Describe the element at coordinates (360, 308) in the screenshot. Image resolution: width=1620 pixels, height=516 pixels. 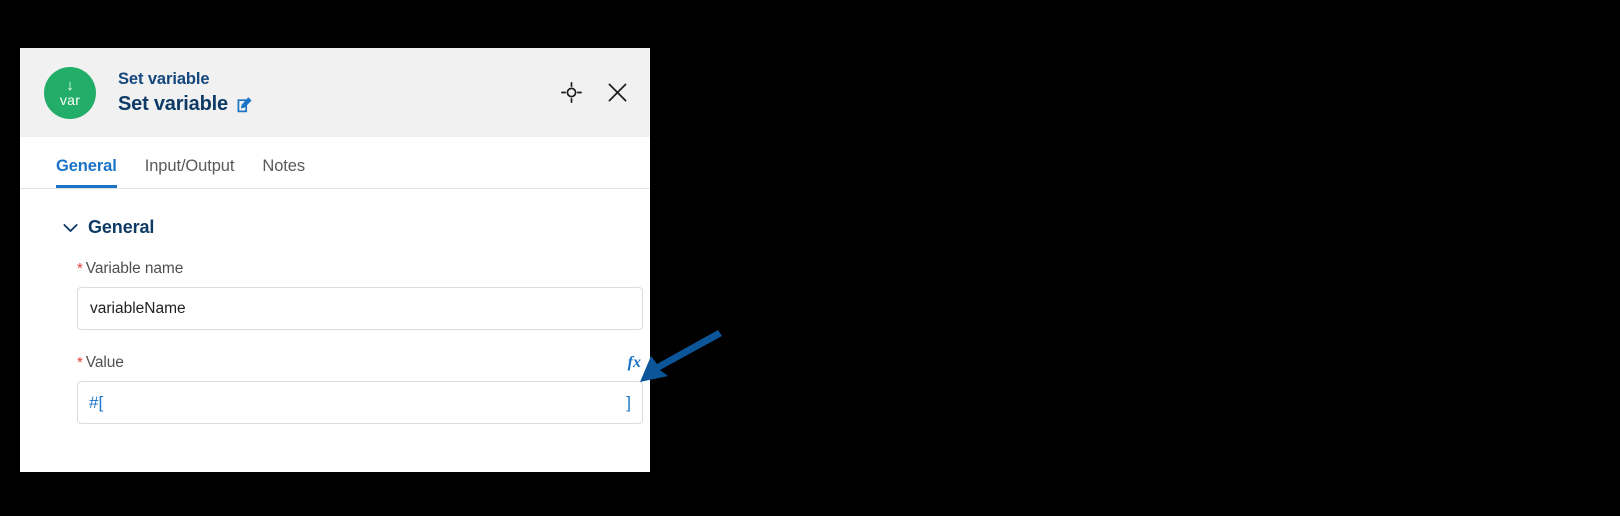
I see `variable-name-input` at that location.